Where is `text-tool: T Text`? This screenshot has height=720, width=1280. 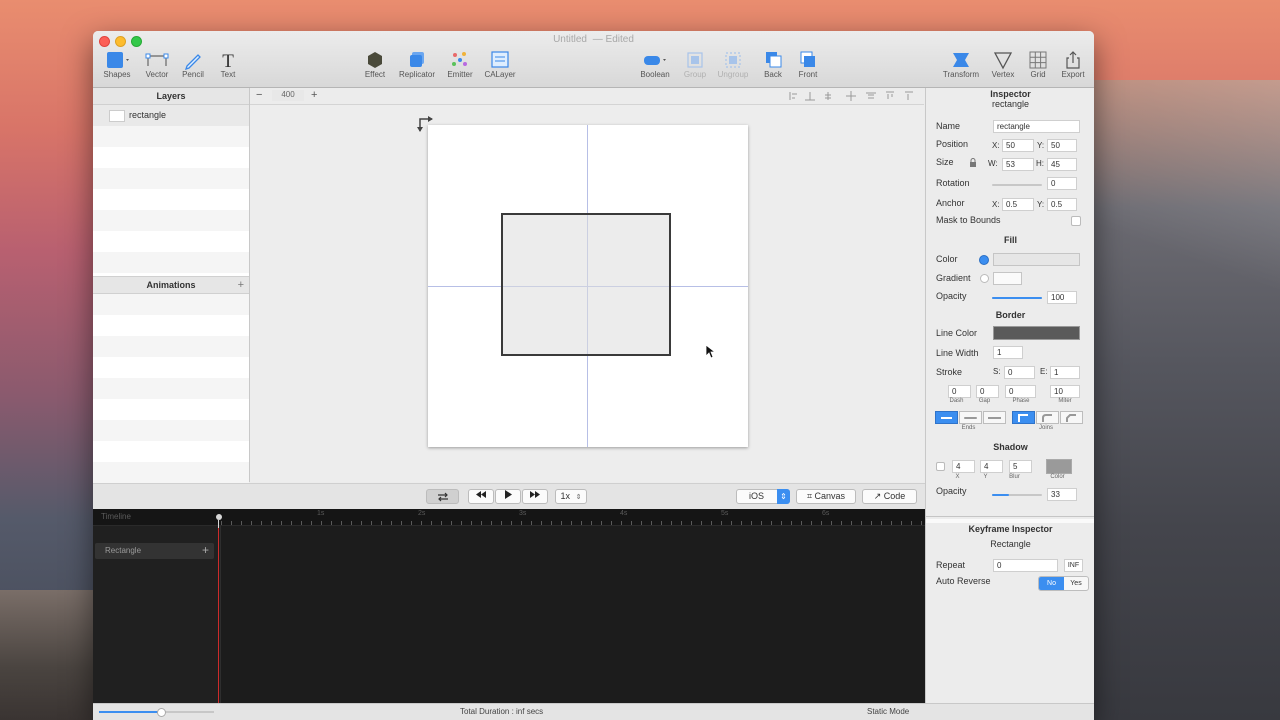 text-tool: T Text is located at coordinates (228, 64).